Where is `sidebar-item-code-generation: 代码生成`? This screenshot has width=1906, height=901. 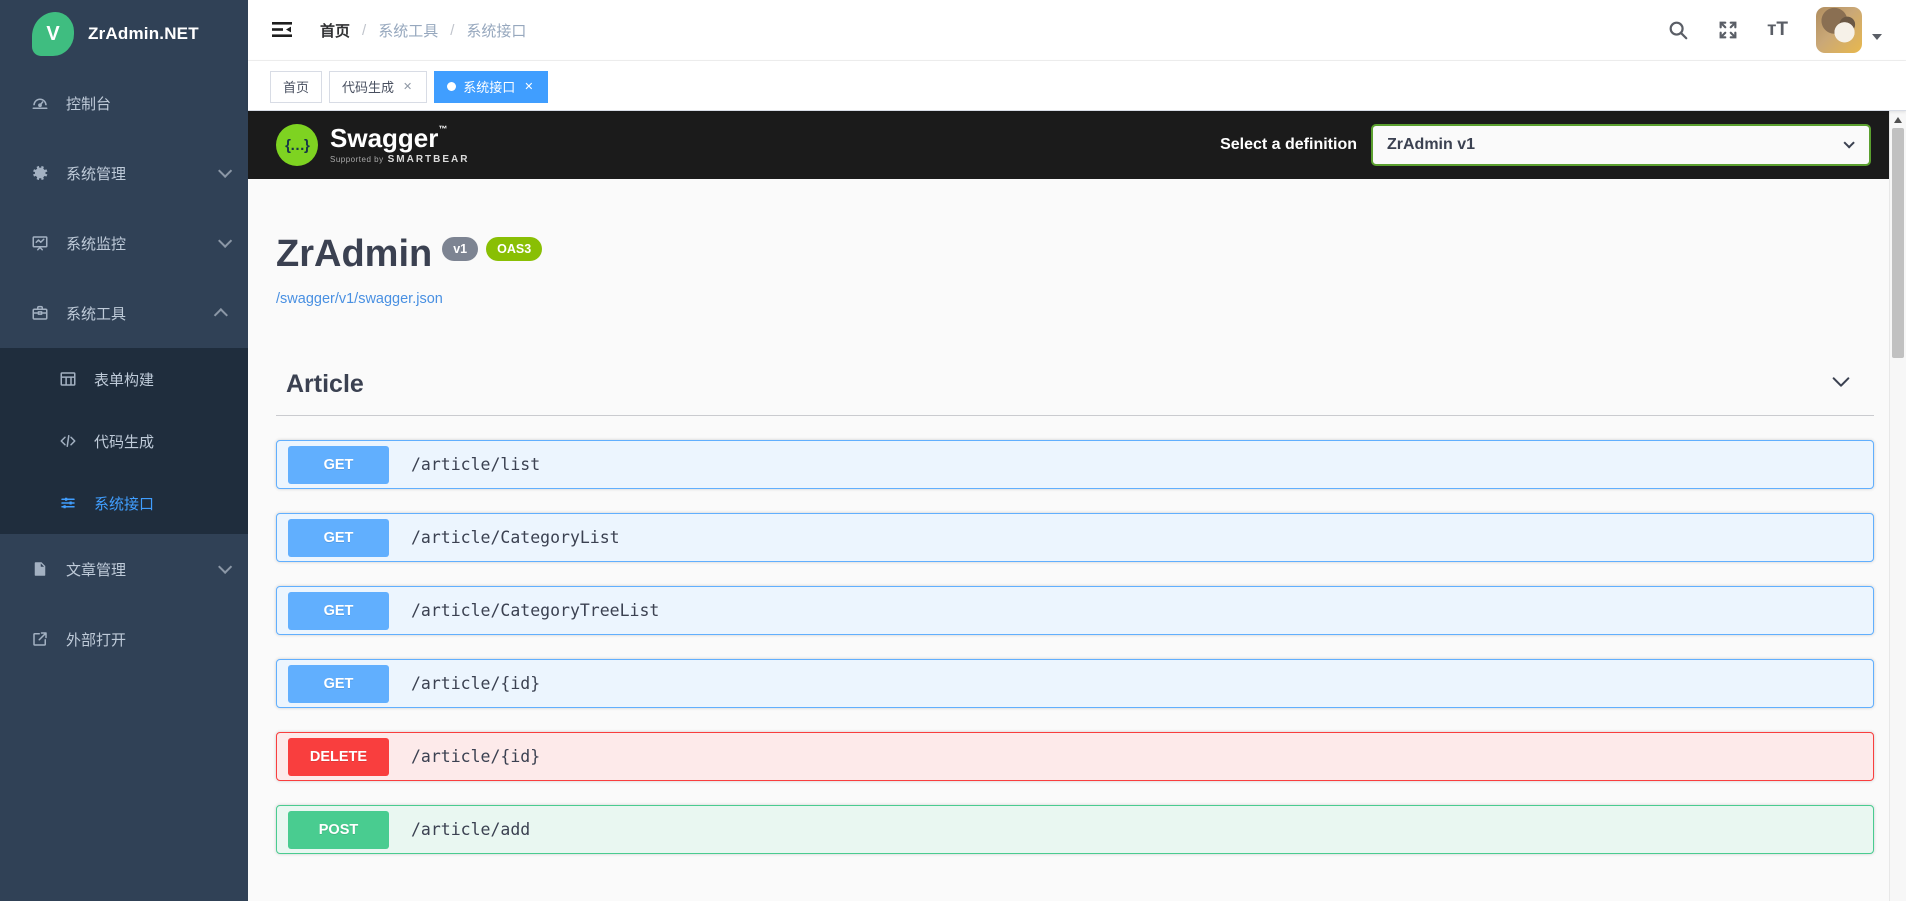 sidebar-item-code-generation: 代码生成 is located at coordinates (124, 441).